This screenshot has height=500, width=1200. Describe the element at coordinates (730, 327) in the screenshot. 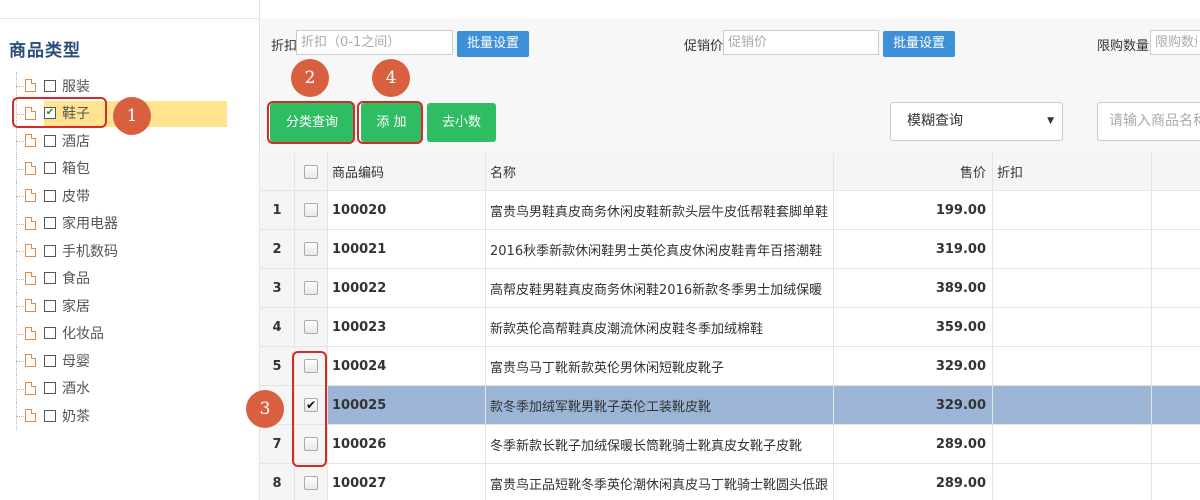

I see `table-row: 4 100023 新款英伦高帮鞋真皮潮流休闲皮鞋冬季加绒棉鞋 359.00` at that location.